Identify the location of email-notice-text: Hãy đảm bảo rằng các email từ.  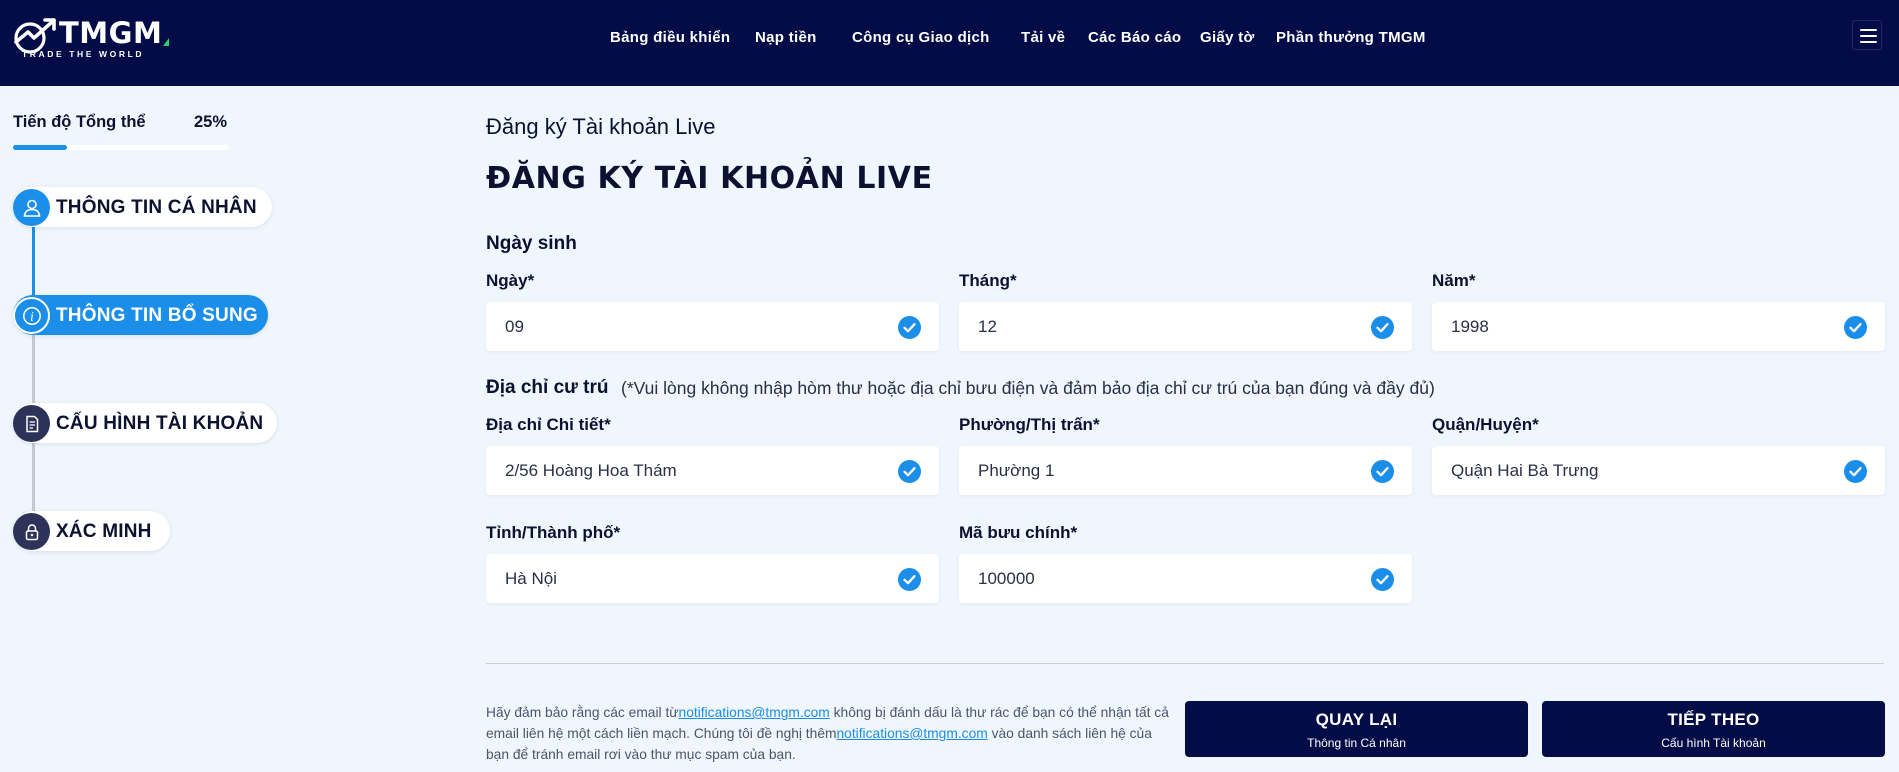
(582, 712).